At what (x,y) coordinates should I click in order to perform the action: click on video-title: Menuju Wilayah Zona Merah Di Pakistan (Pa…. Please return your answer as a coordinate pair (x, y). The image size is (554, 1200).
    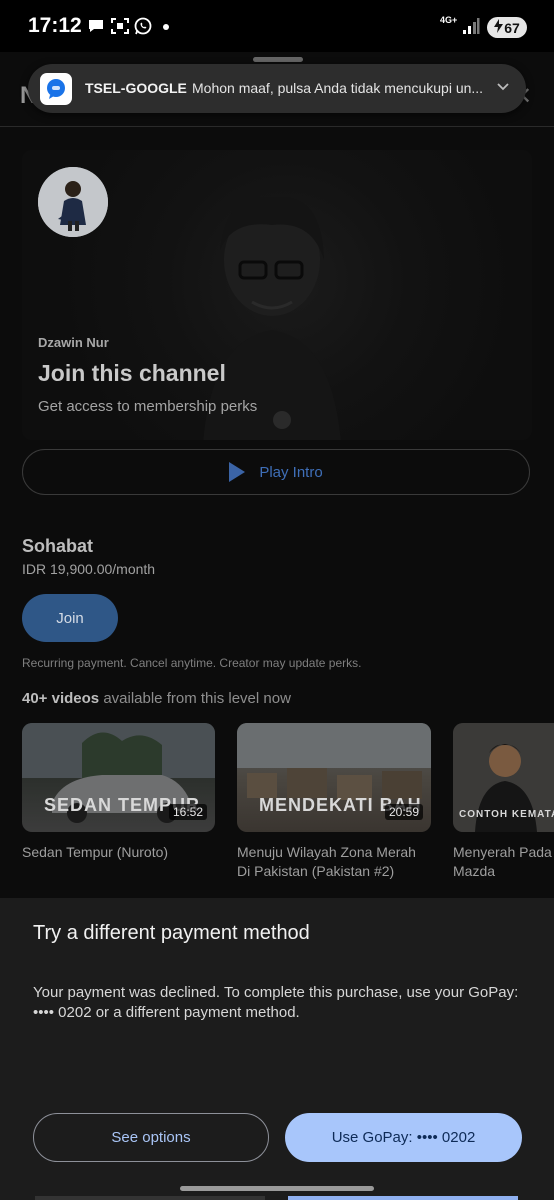
    Looking at the image, I should click on (337, 862).